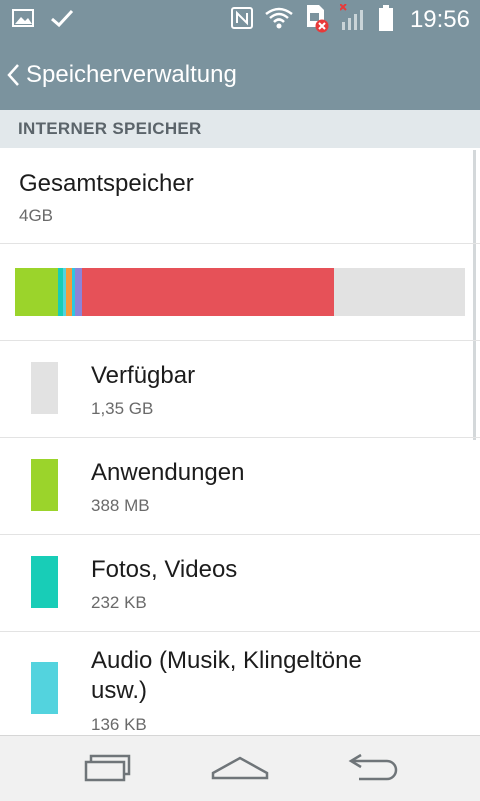 This screenshot has width=480, height=801. Describe the element at coordinates (353, 19) in the screenshot. I see `no-signal-icon` at that location.